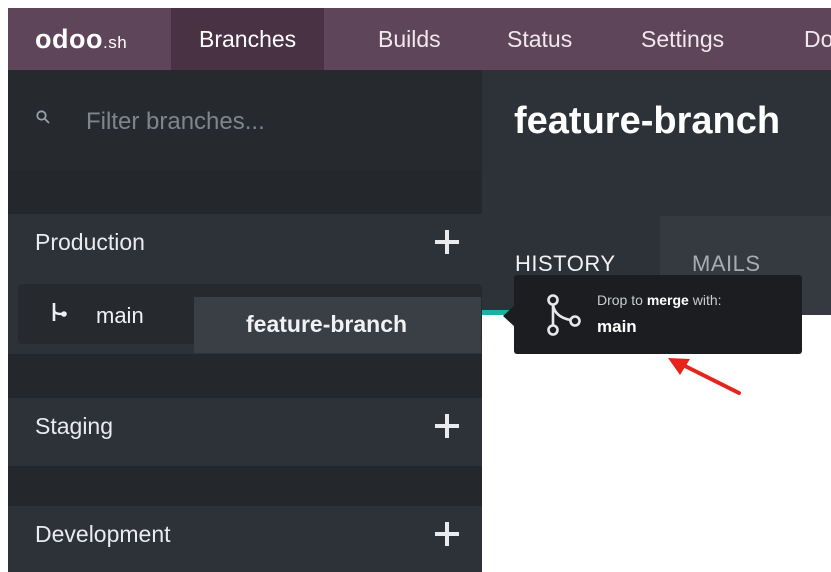  Describe the element at coordinates (658, 314) in the screenshot. I see `merge-drop-tooltip: Drop to merge with: main` at that location.